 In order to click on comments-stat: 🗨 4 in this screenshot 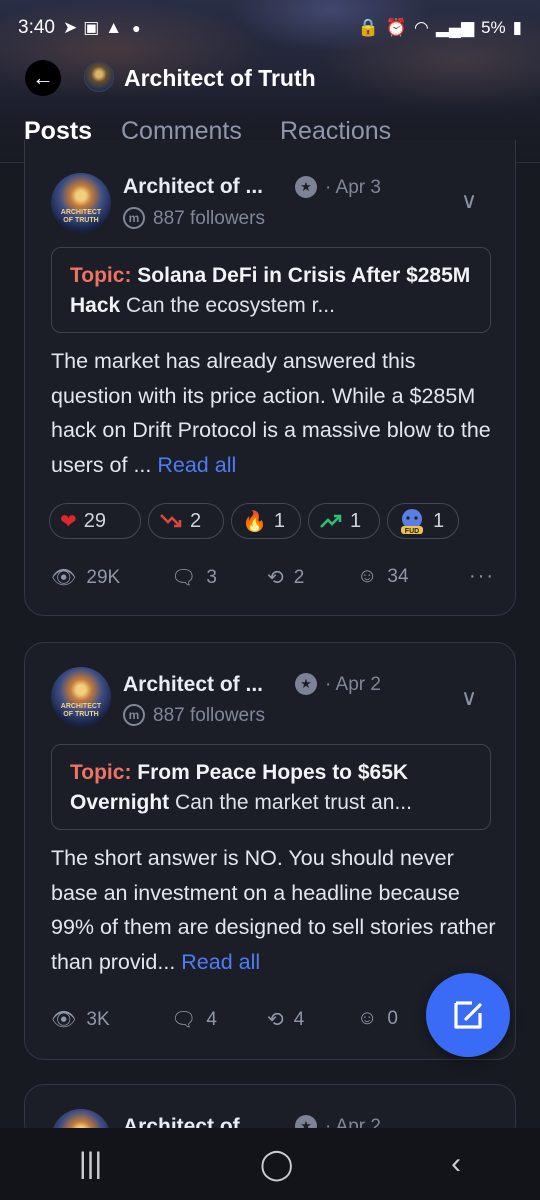, I will do `click(194, 1019)`.